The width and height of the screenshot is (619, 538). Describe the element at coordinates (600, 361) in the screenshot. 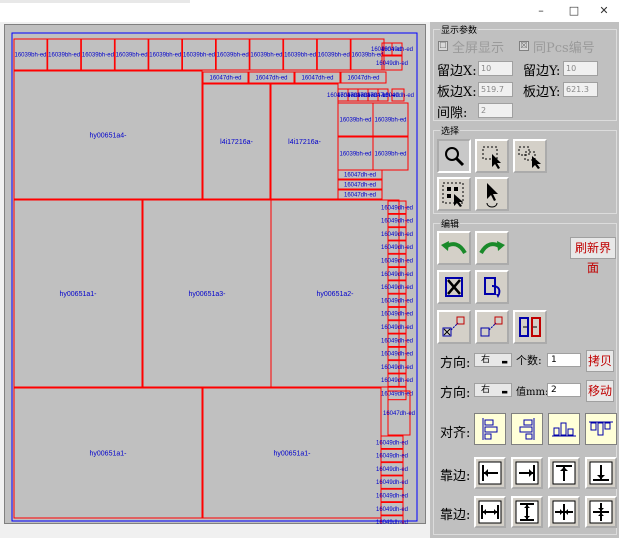

I see `copy-button: 拷贝` at that location.